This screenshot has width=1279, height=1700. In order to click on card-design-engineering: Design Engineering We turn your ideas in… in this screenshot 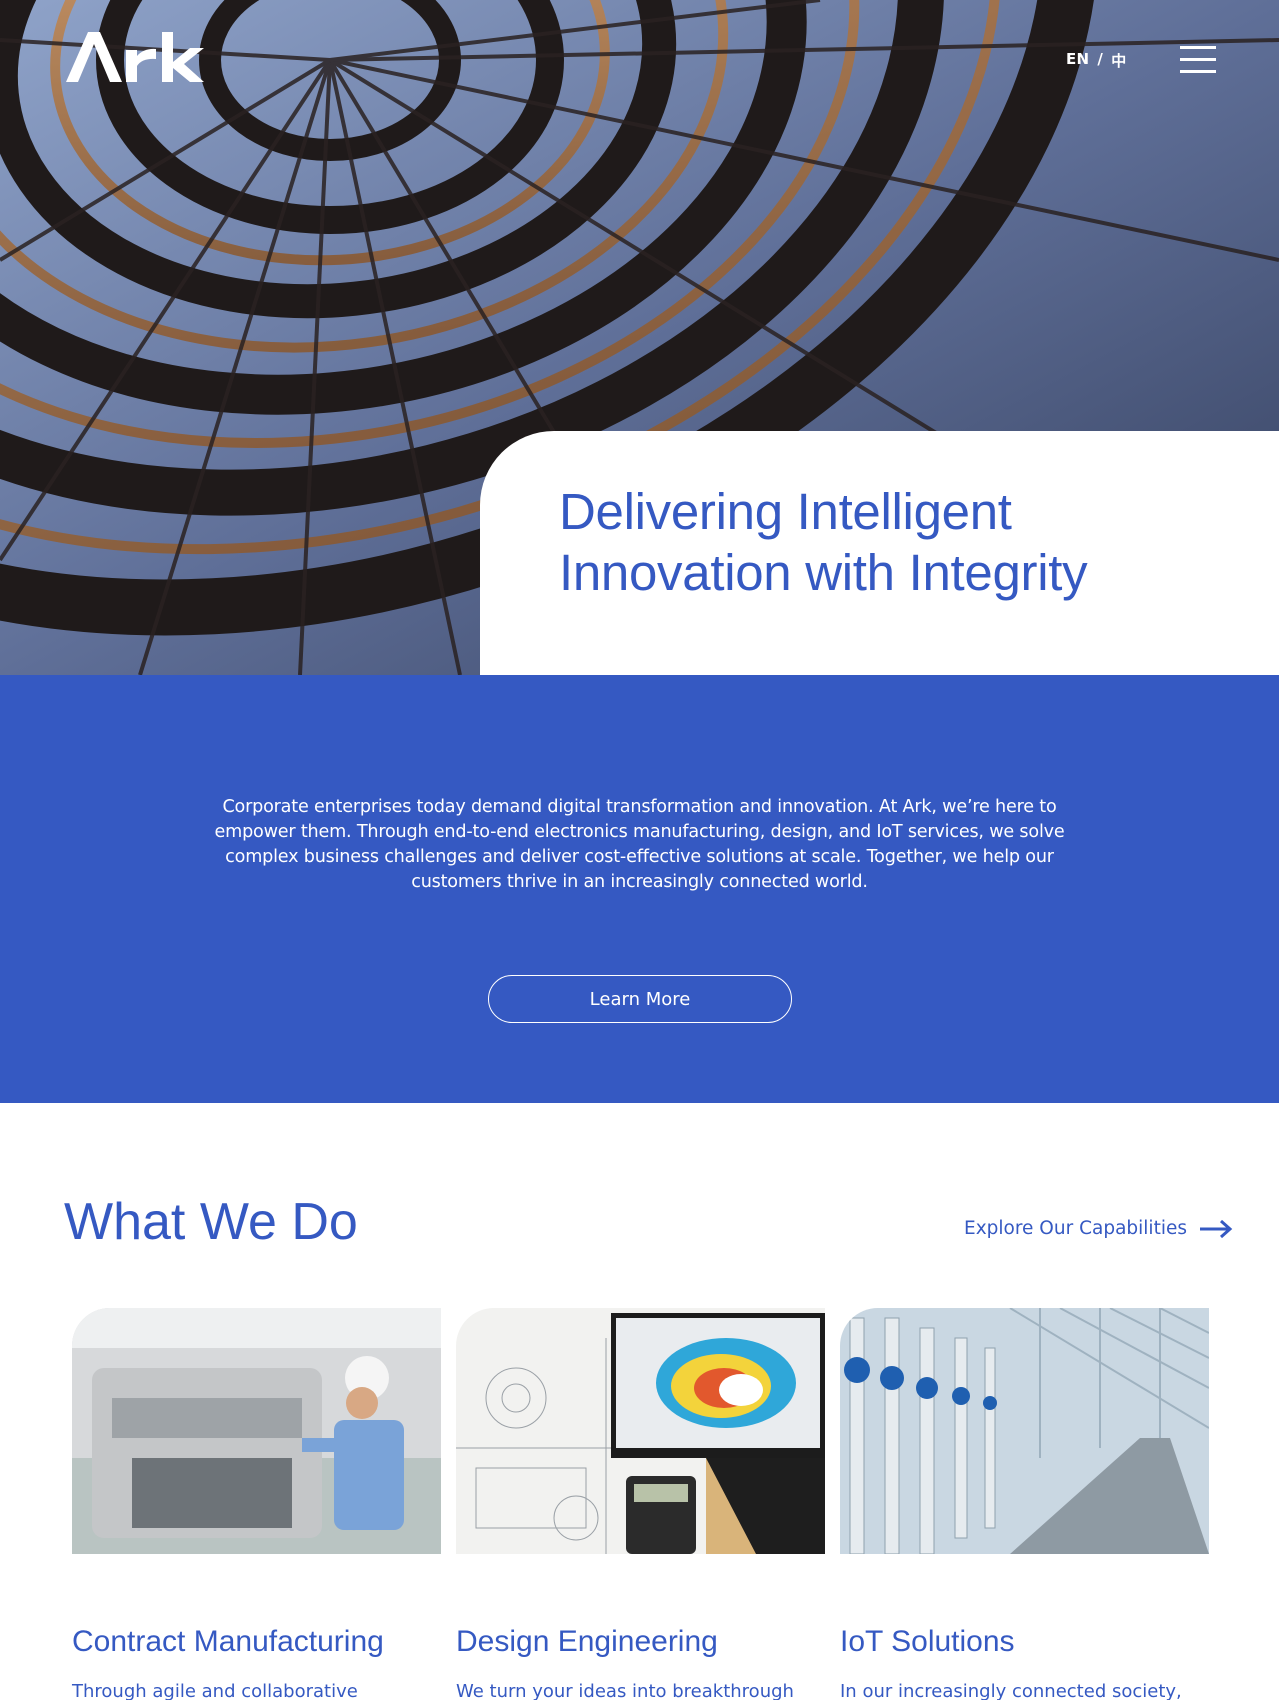, I will do `click(640, 1504)`.